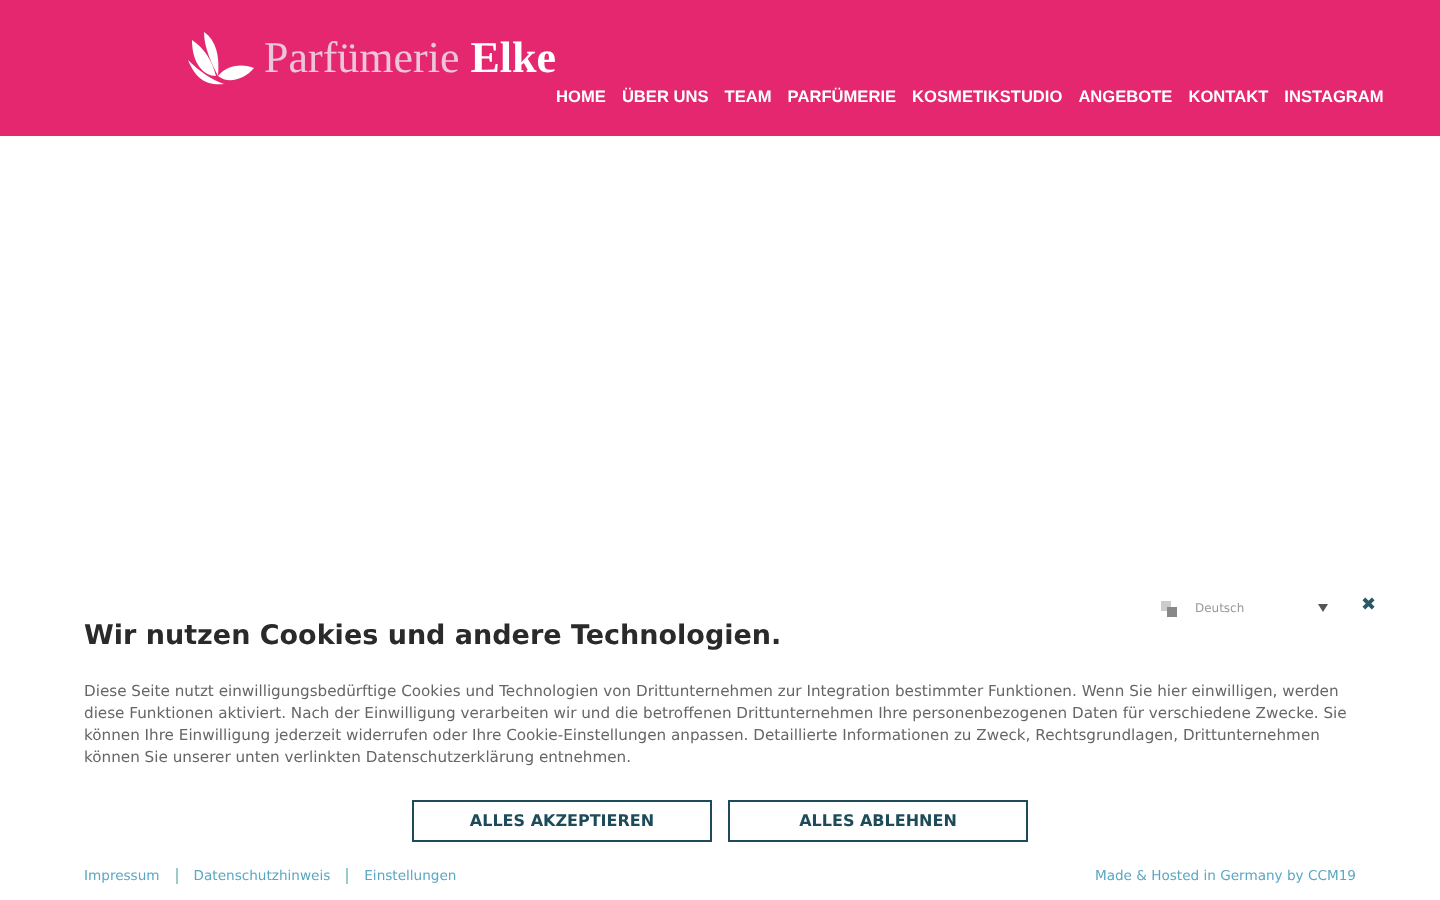 Image resolution: width=1440 pixels, height=900 pixels. Describe the element at coordinates (665, 96) in the screenshot. I see `nav-link: ÜBER UNS` at that location.